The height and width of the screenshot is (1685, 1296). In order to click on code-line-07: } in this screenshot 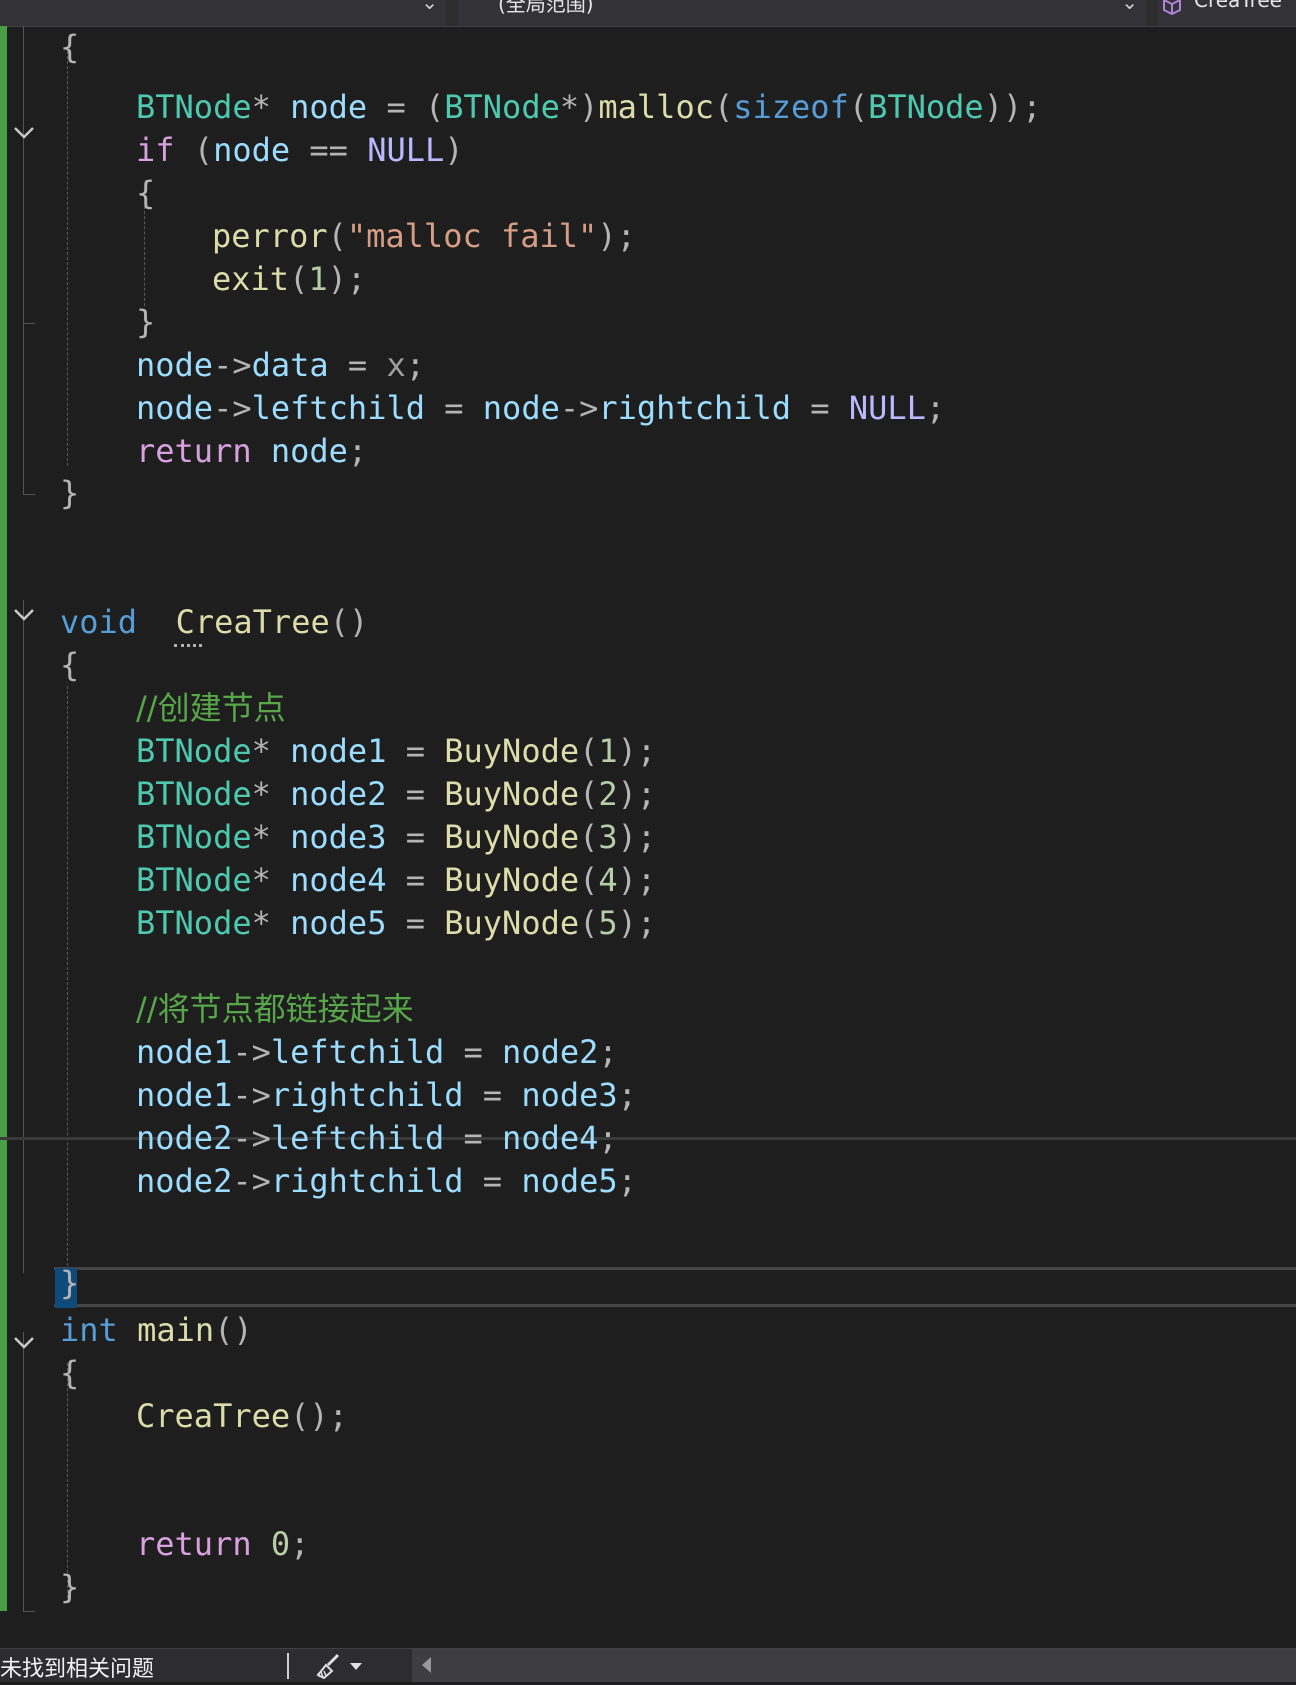, I will do `click(146, 322)`.